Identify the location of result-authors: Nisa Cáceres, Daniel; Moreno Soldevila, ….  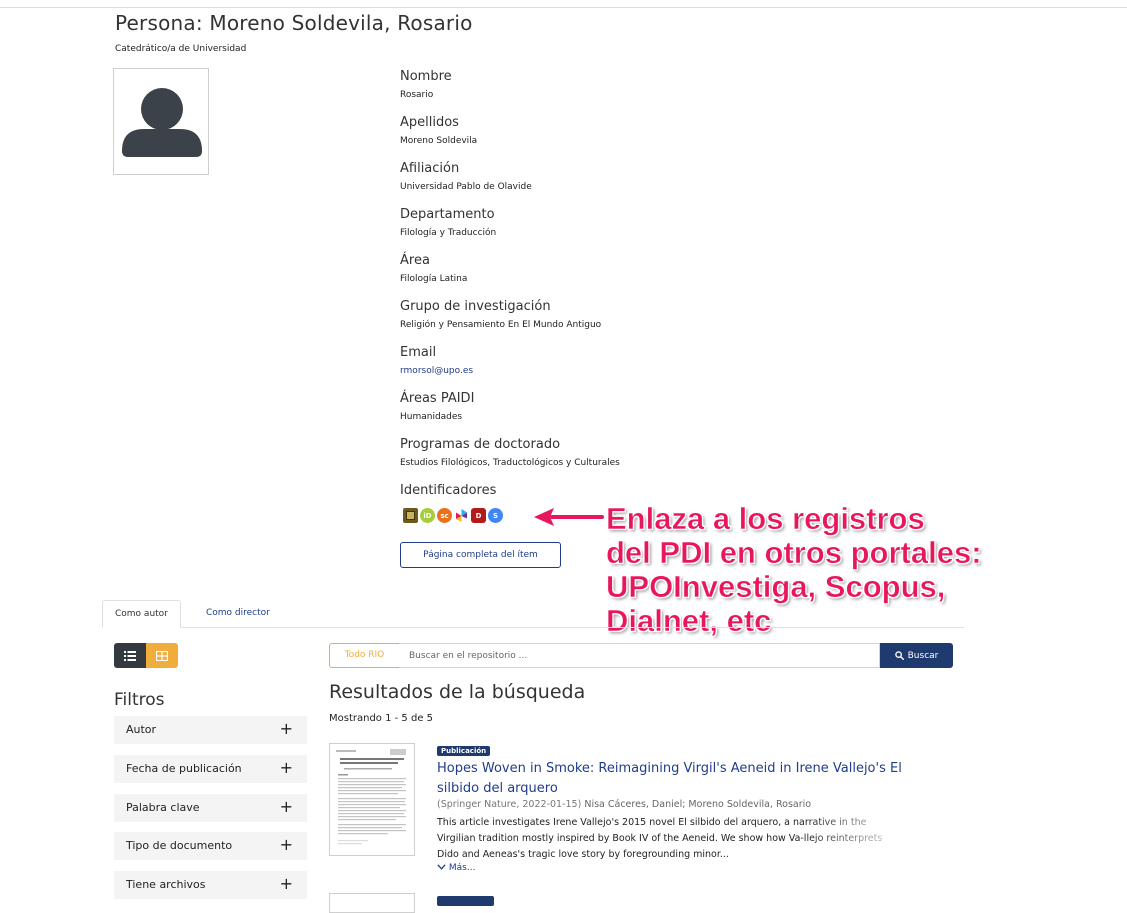
(698, 804).